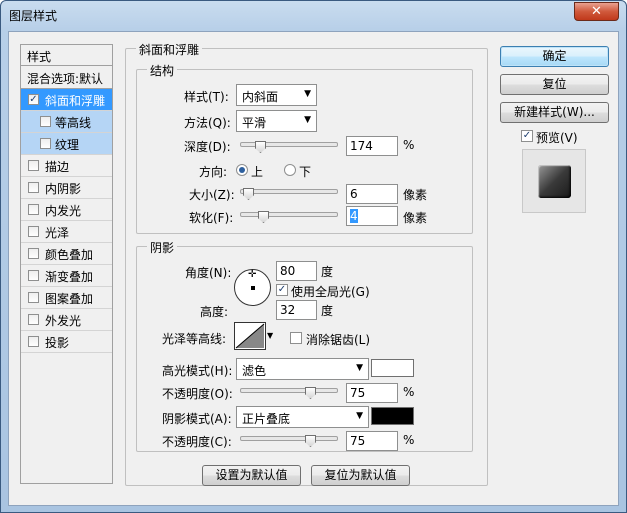 The height and width of the screenshot is (513, 627). What do you see at coordinates (296, 338) in the screenshot?
I see `anti-alias-checkbox` at bounding box center [296, 338].